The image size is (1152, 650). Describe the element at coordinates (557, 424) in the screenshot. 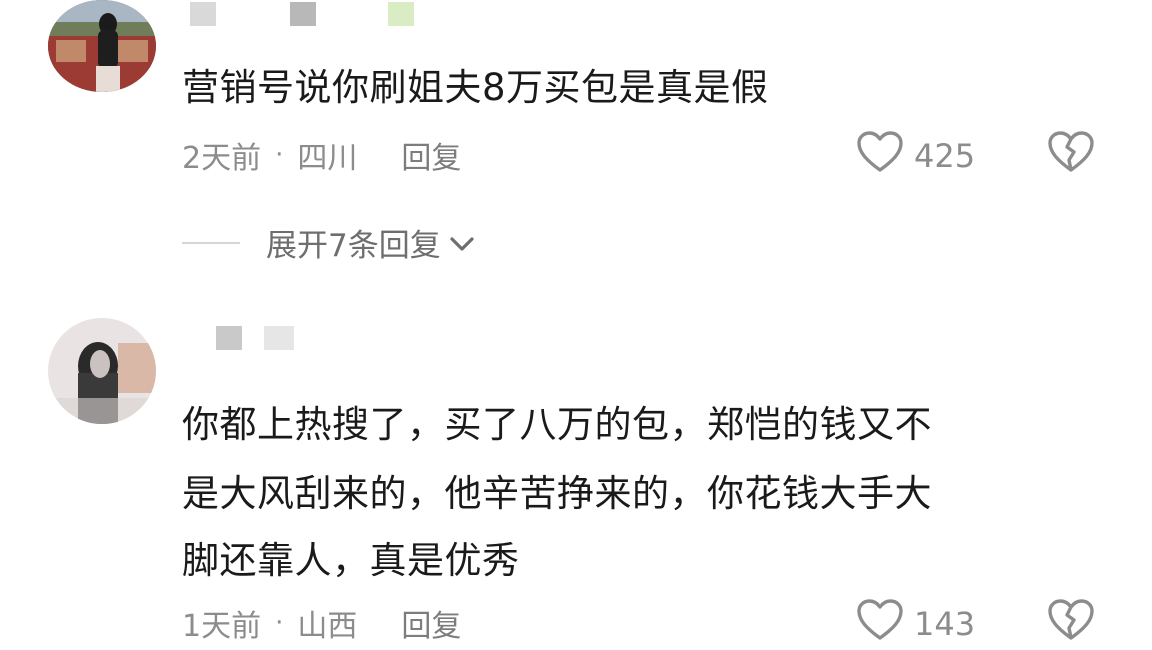

I see `comment-text-line-1: 你都上热搜了，买了八万的包，郑恺的钱又不` at that location.